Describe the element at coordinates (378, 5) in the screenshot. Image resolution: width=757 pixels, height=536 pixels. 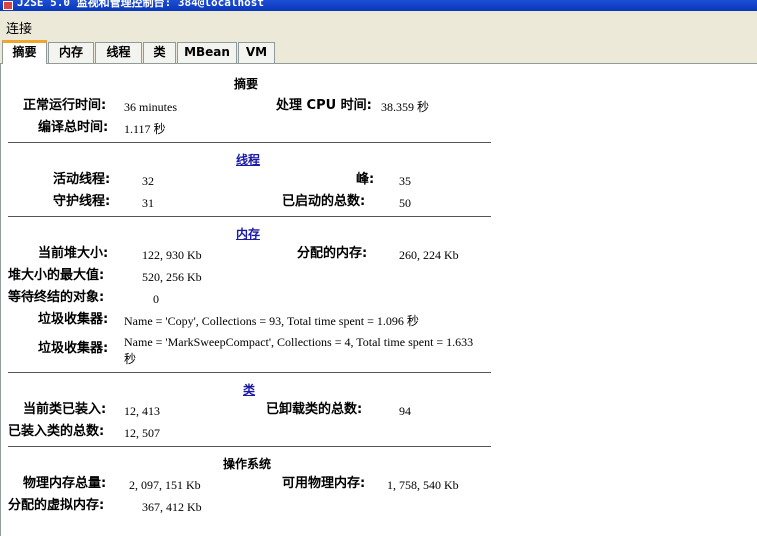
I see `window-titlebar: J2SE 5.0 监视和管理控制台: 384@localhost` at that location.